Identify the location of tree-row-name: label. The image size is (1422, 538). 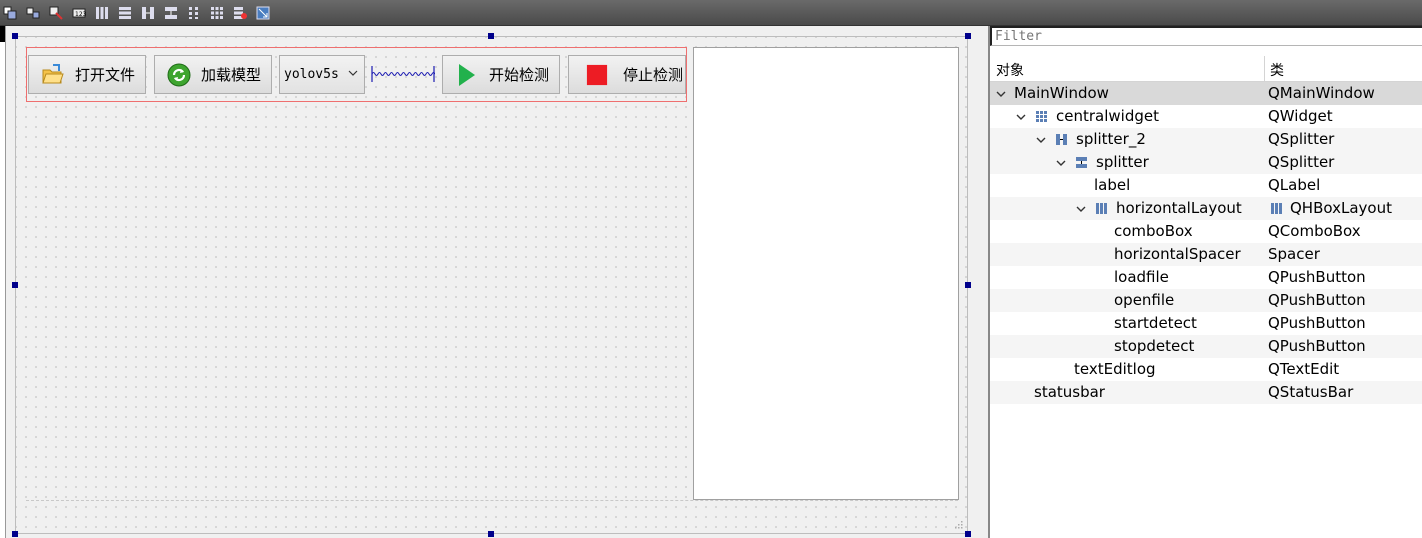
(1112, 185).